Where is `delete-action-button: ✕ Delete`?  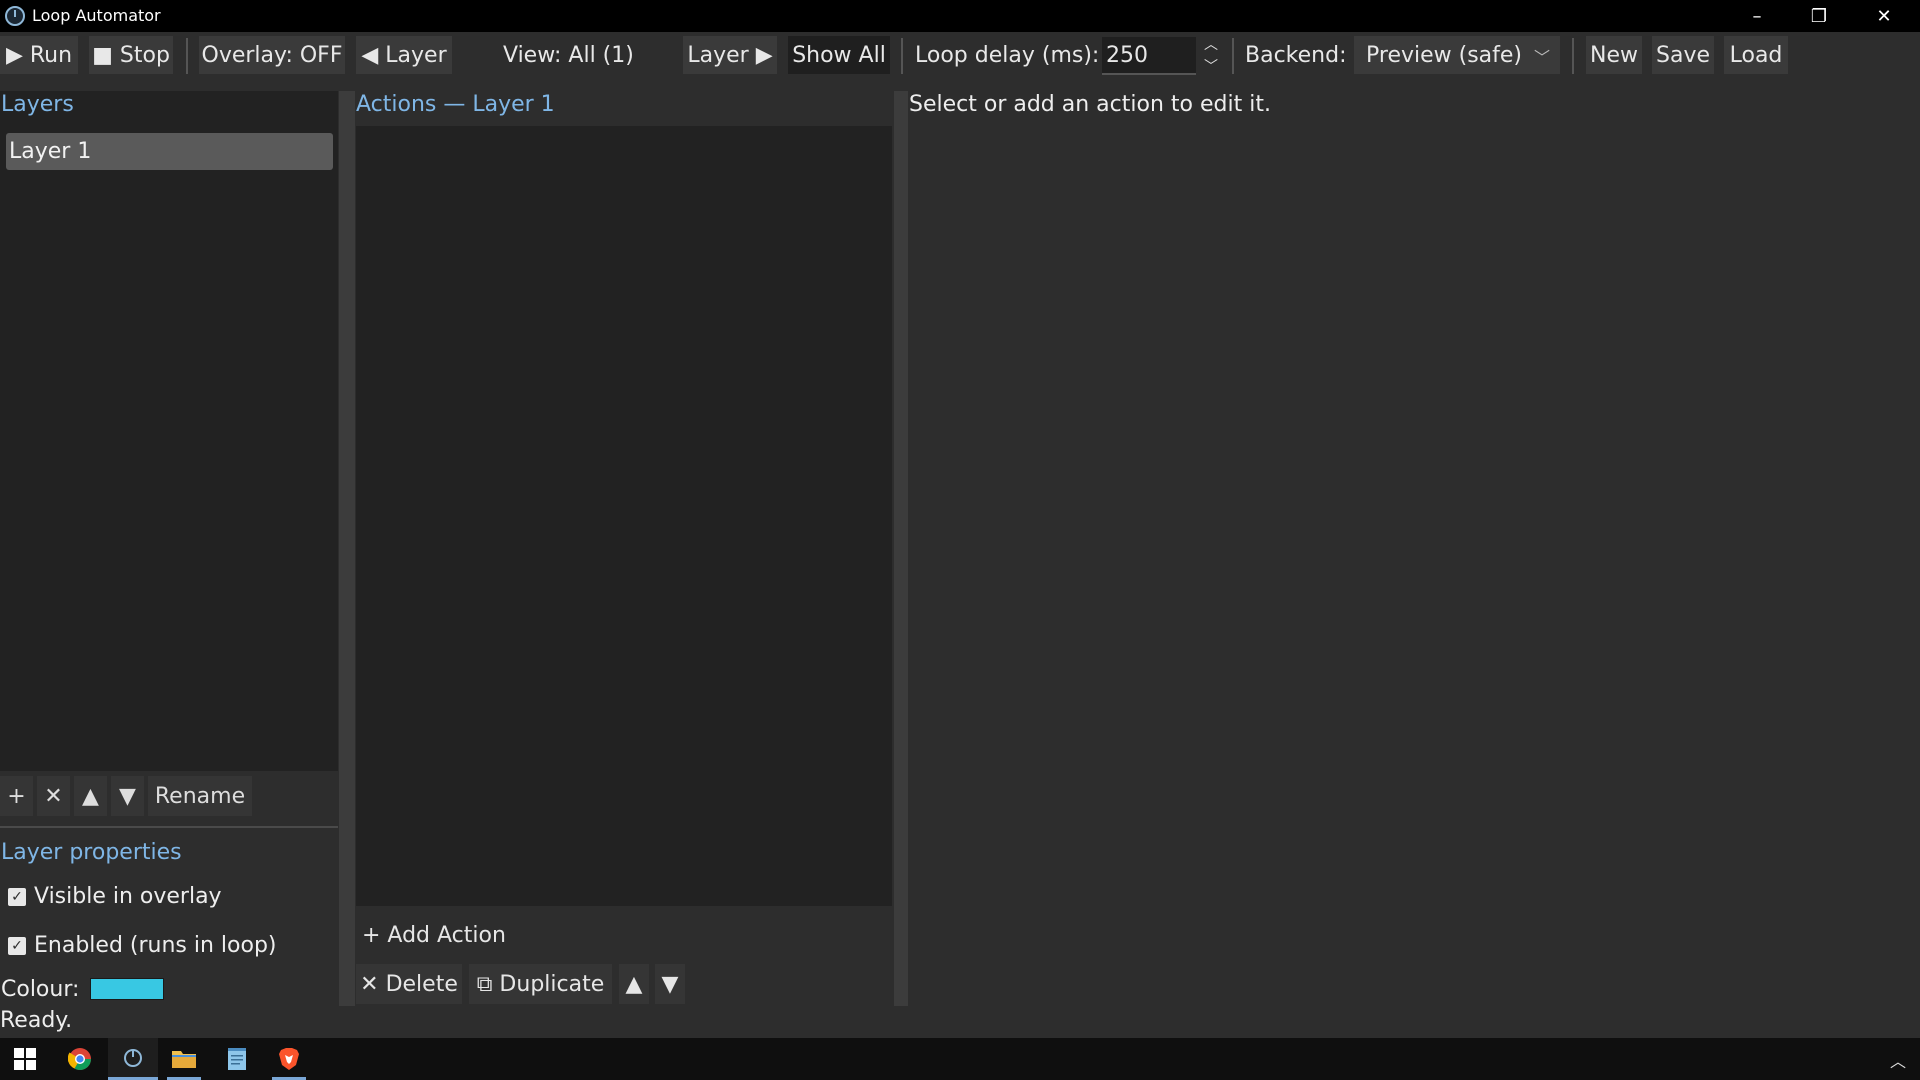 delete-action-button: ✕ Delete is located at coordinates (409, 984).